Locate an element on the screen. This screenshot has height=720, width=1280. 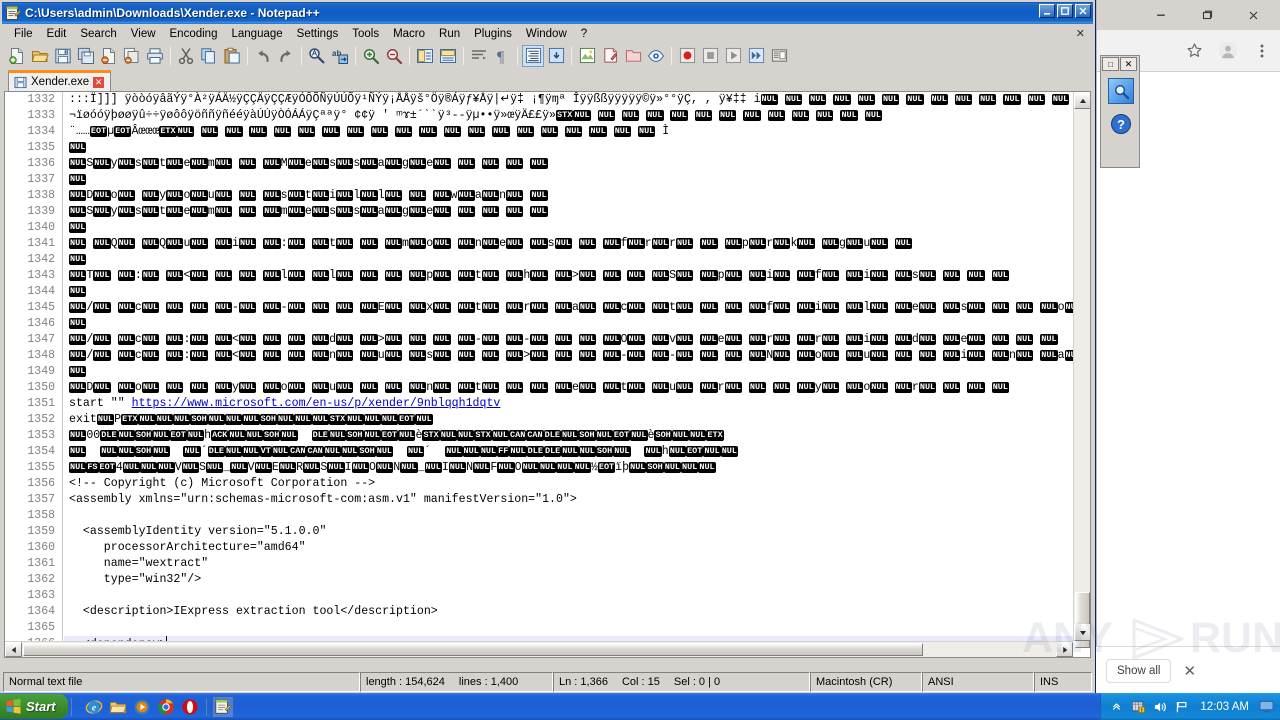
find-icon is located at coordinates (317, 56).